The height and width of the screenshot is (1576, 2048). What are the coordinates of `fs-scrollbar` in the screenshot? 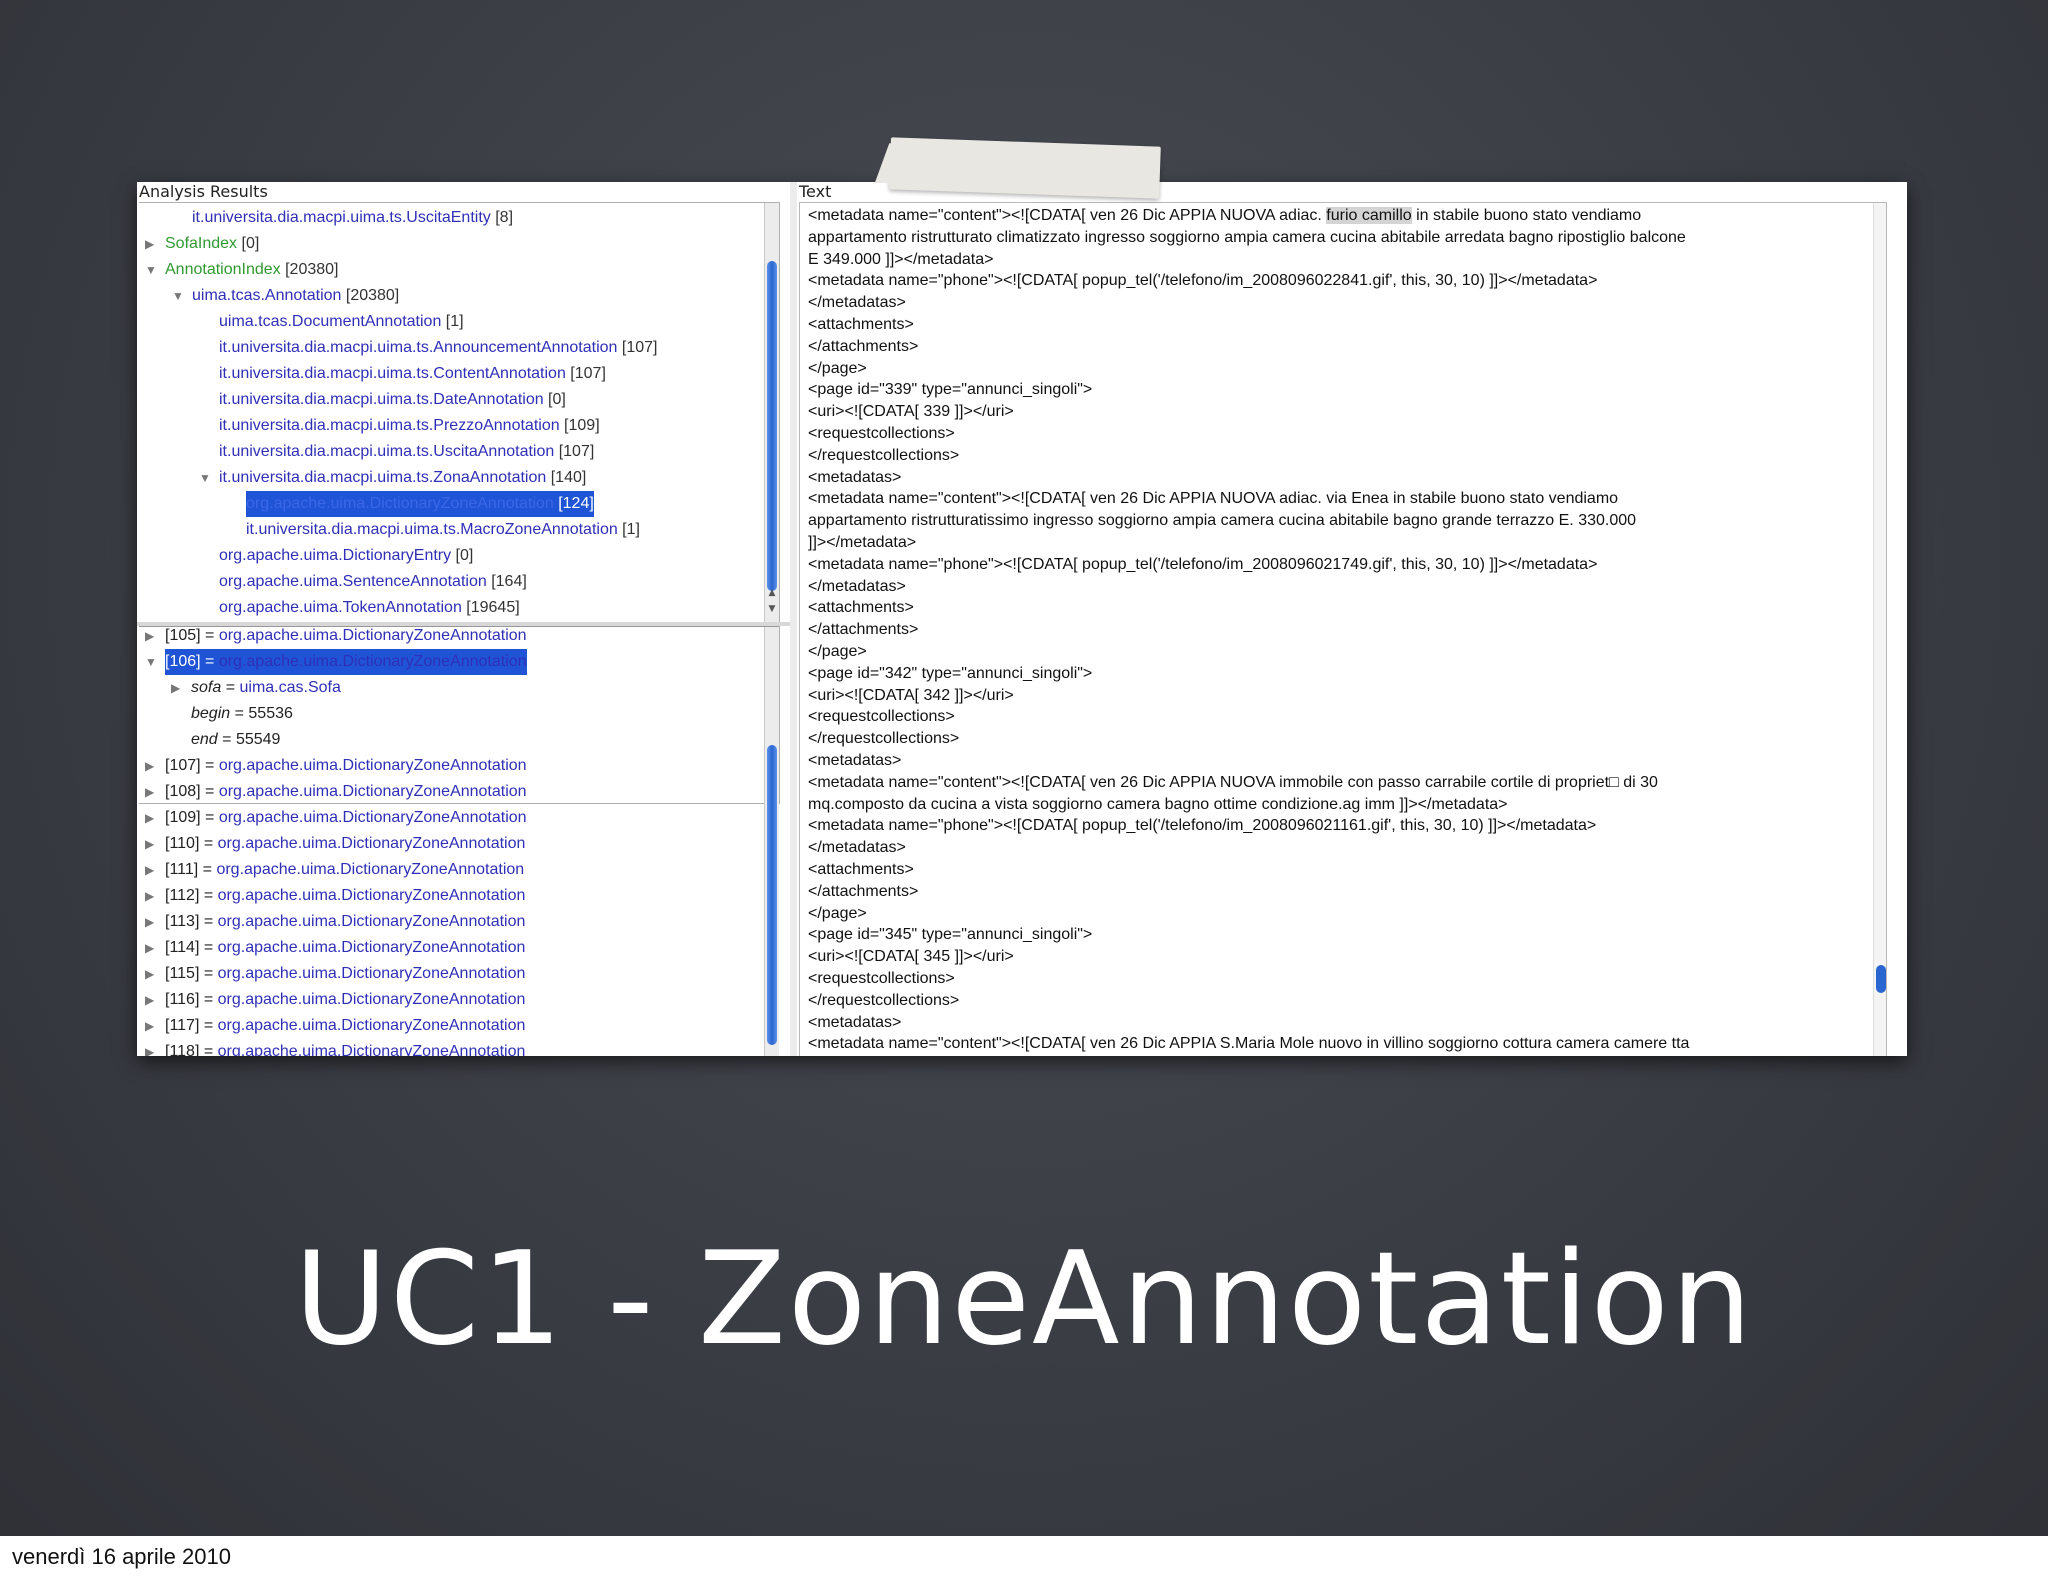 It's located at (771, 841).